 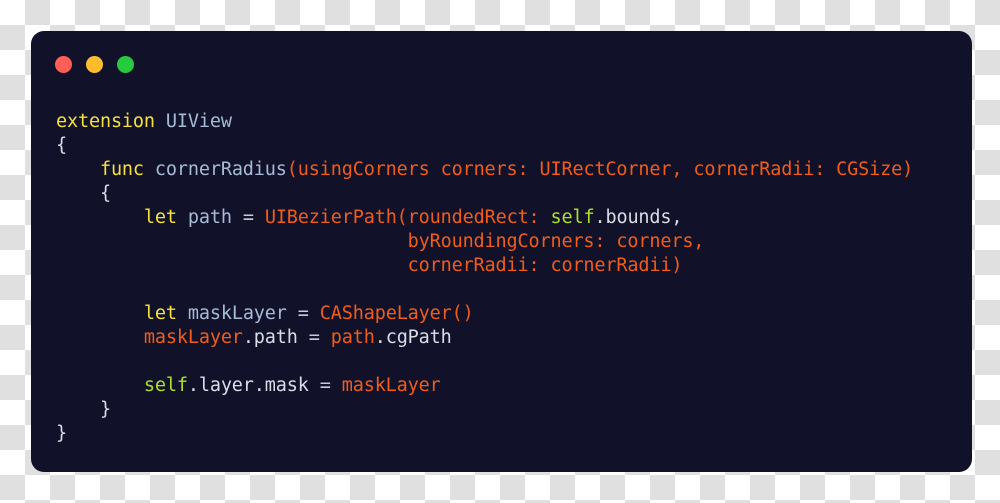 I want to click on zoom-button, so click(x=125, y=64).